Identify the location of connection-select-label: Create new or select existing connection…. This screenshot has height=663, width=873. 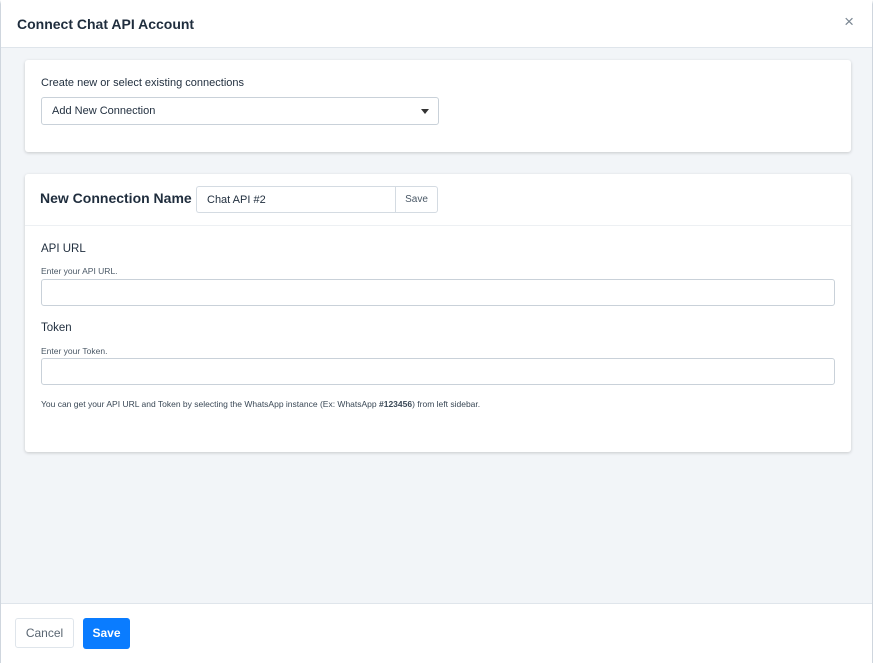
(142, 83).